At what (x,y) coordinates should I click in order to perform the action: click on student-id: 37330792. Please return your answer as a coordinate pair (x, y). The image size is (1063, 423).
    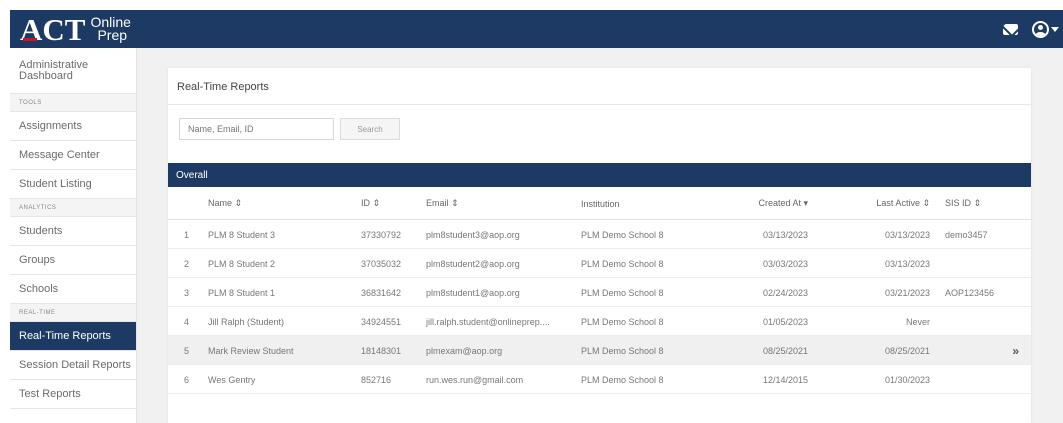
    Looking at the image, I should click on (381, 234).